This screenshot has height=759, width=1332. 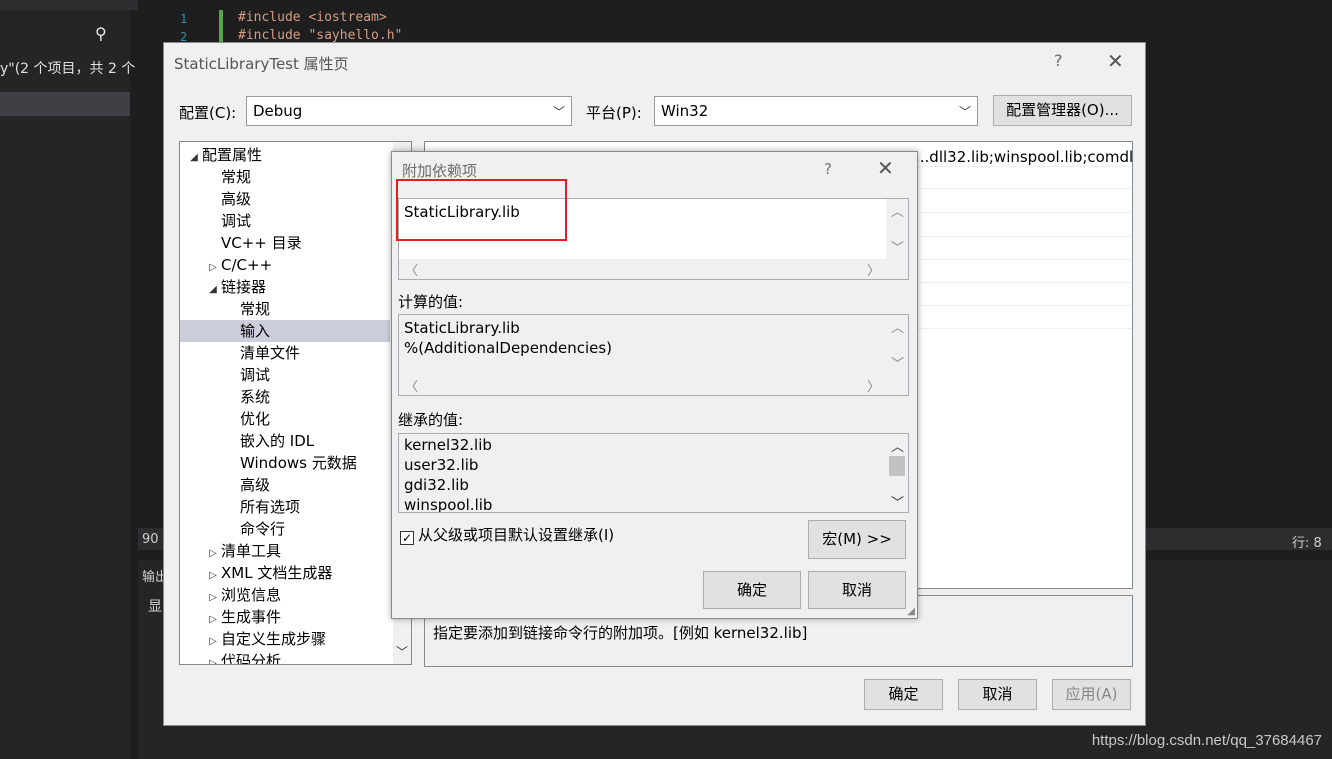 What do you see at coordinates (816, 111) in the screenshot?
I see `platform-dropdown: Win32 ﹀` at bounding box center [816, 111].